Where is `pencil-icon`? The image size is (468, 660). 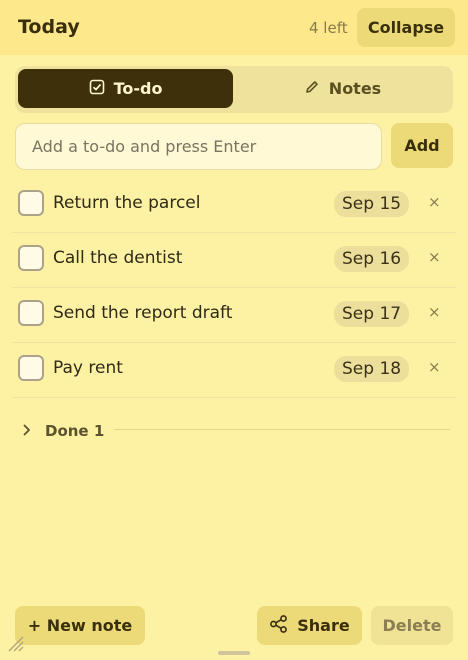
pencil-icon is located at coordinates (316, 89).